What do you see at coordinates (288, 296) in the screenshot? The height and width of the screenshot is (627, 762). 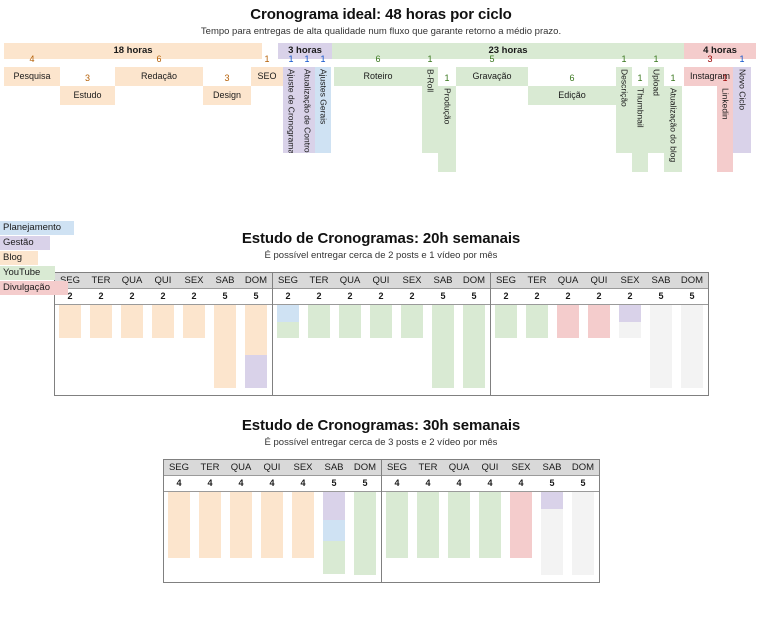 I see `day-hours-seg: 2` at bounding box center [288, 296].